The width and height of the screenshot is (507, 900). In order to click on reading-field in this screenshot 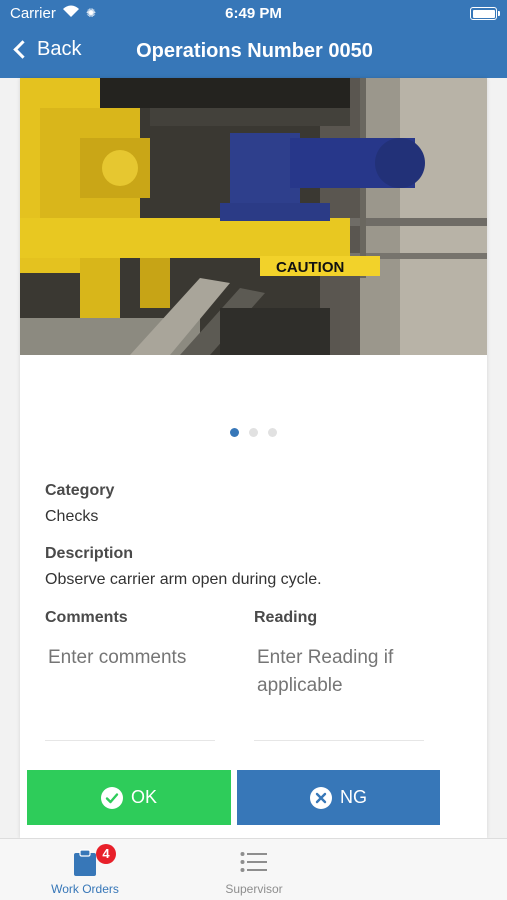, I will do `click(339, 692)`.